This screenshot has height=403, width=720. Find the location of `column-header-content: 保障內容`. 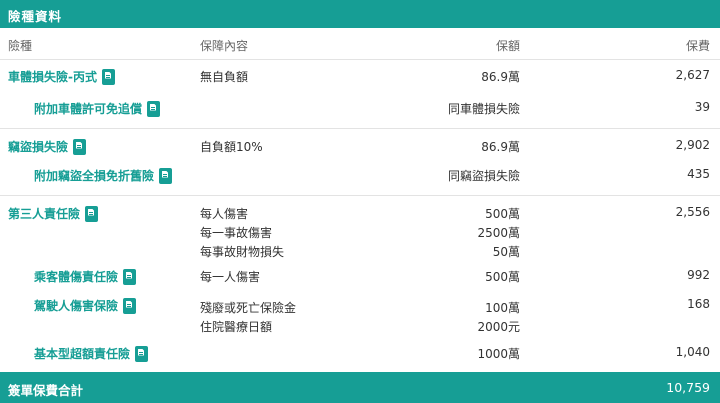

column-header-content: 保障內容 is located at coordinates (224, 46).